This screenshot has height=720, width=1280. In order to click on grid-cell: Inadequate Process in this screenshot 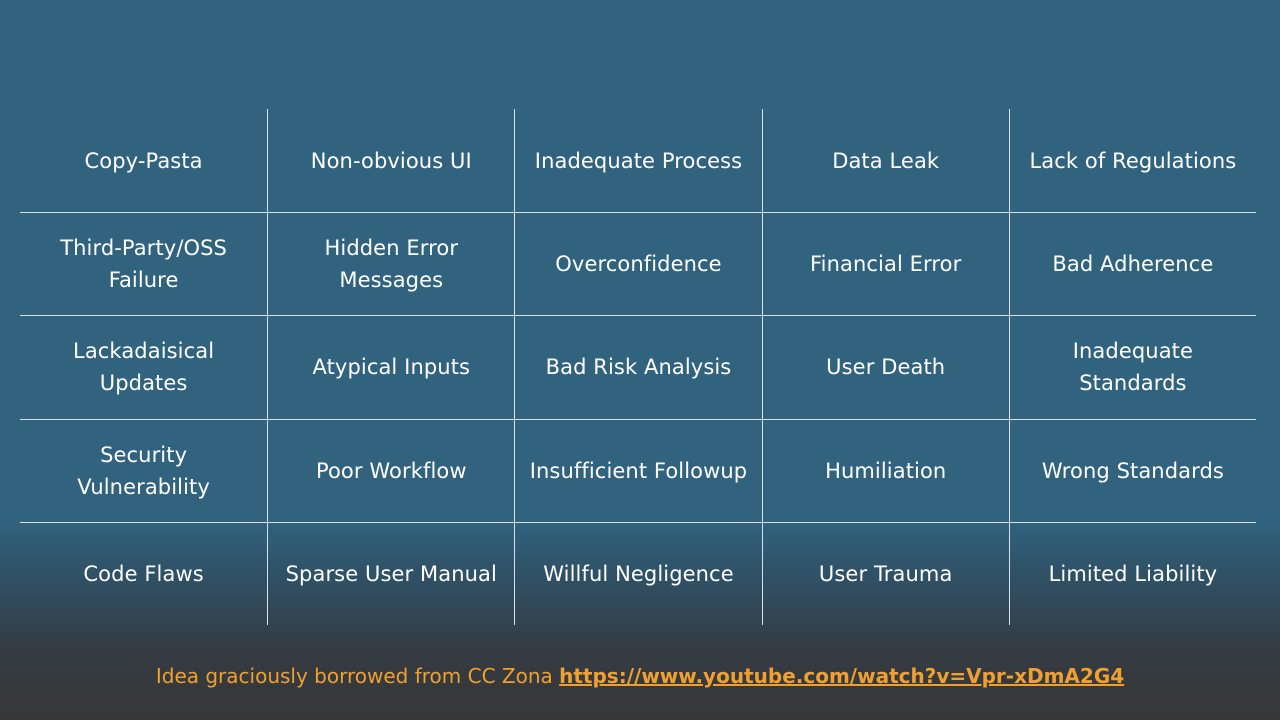, I will do `click(637, 161)`.